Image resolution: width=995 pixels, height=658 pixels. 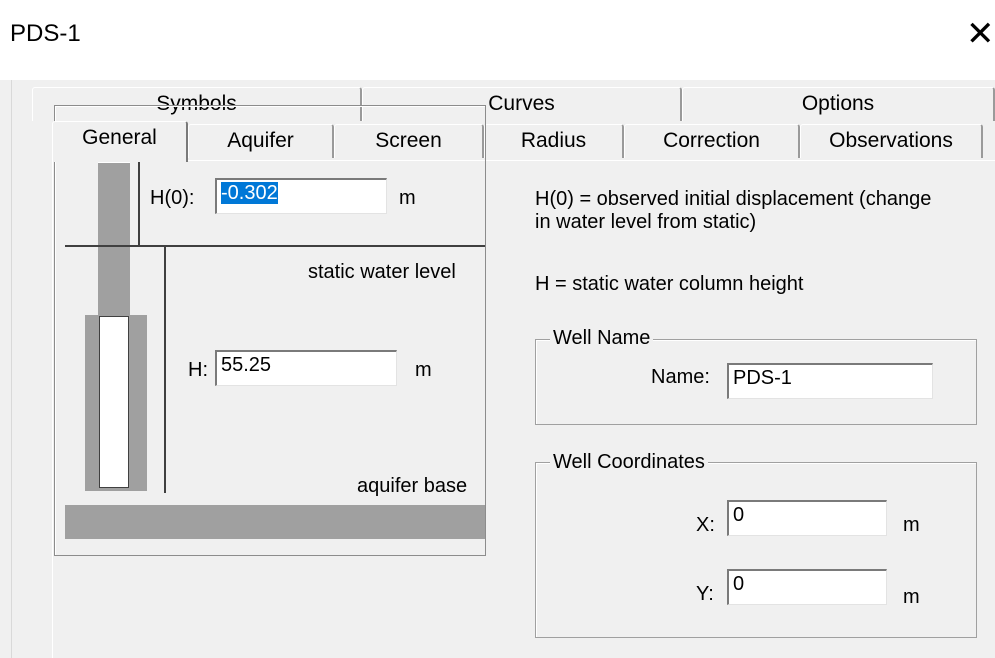 I want to click on tab-general: General, so click(x=120, y=141).